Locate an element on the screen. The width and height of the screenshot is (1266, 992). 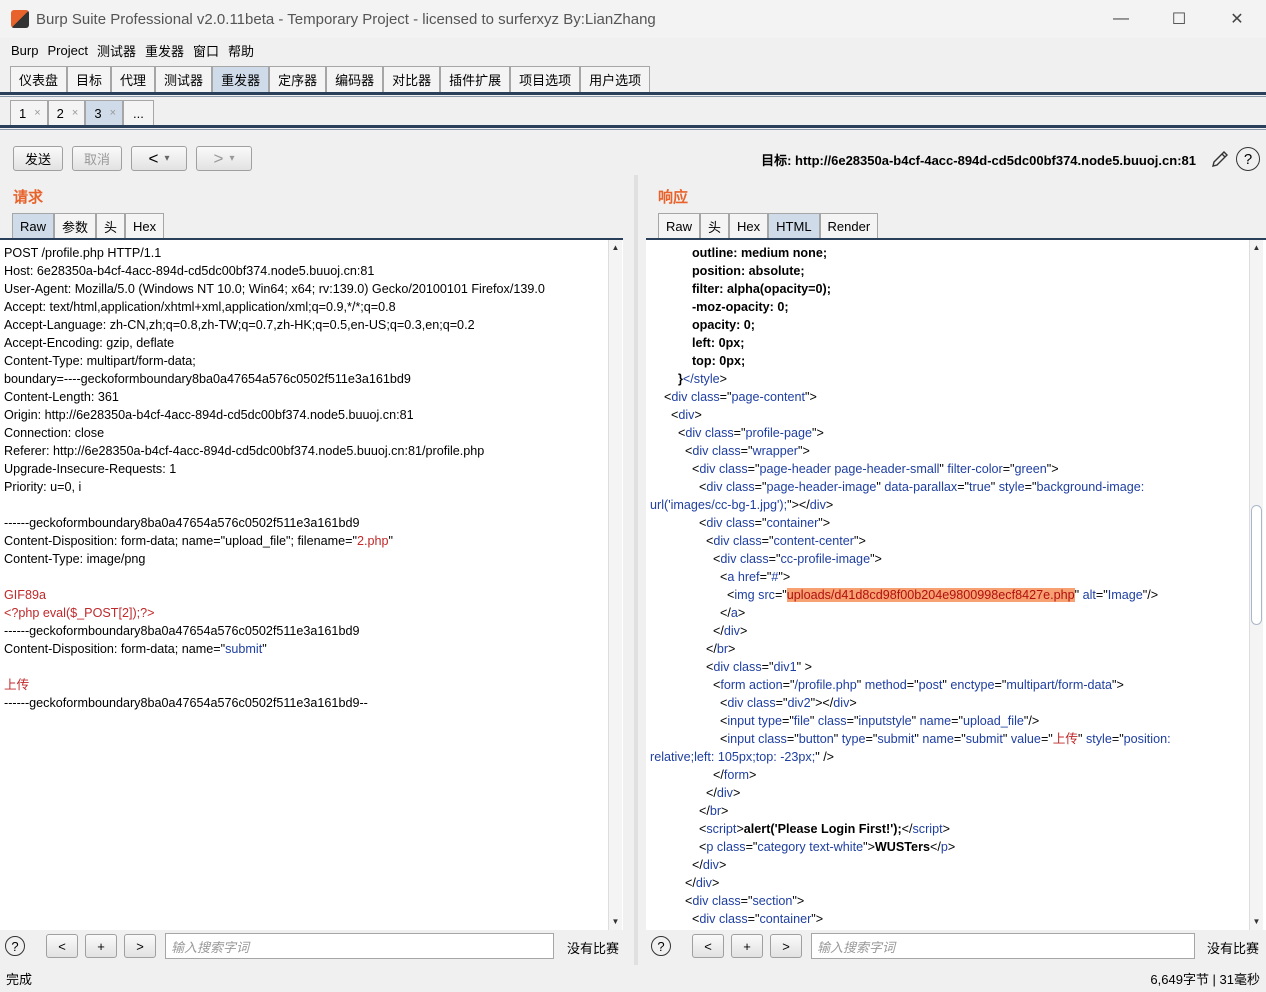
request-token: " is located at coordinates (390, 541).